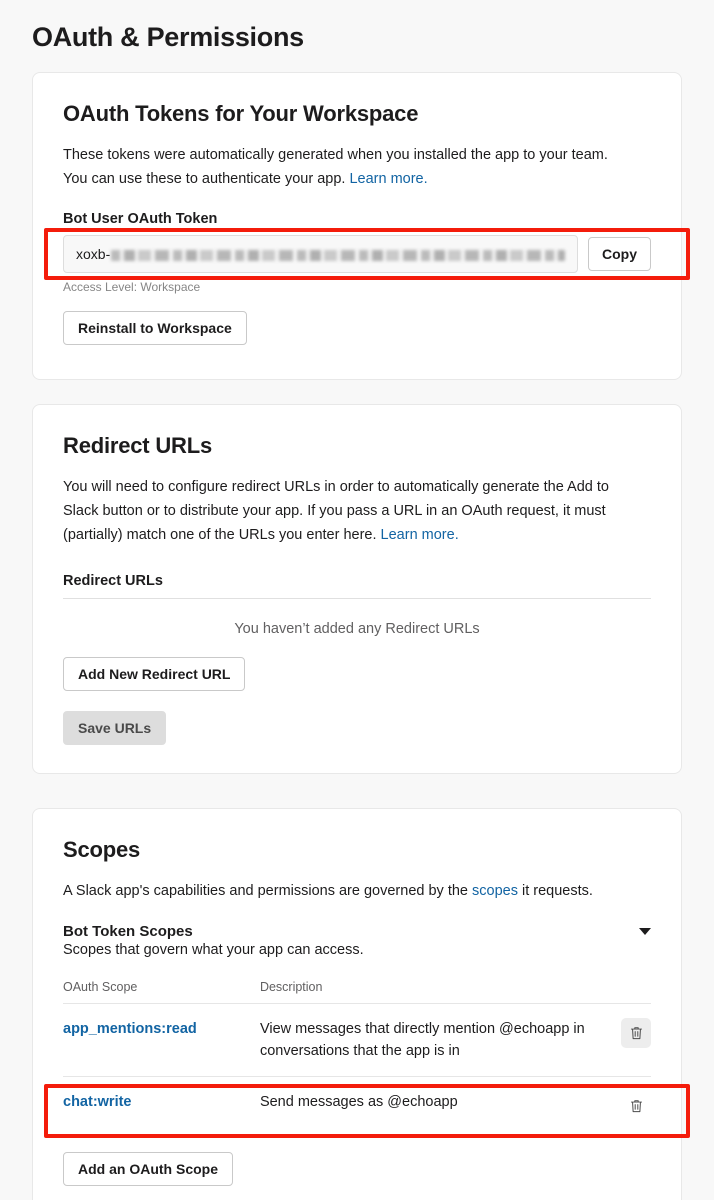  What do you see at coordinates (420, 535) in the screenshot?
I see `redirect-urls-learn-more-link: Learn more.` at bounding box center [420, 535].